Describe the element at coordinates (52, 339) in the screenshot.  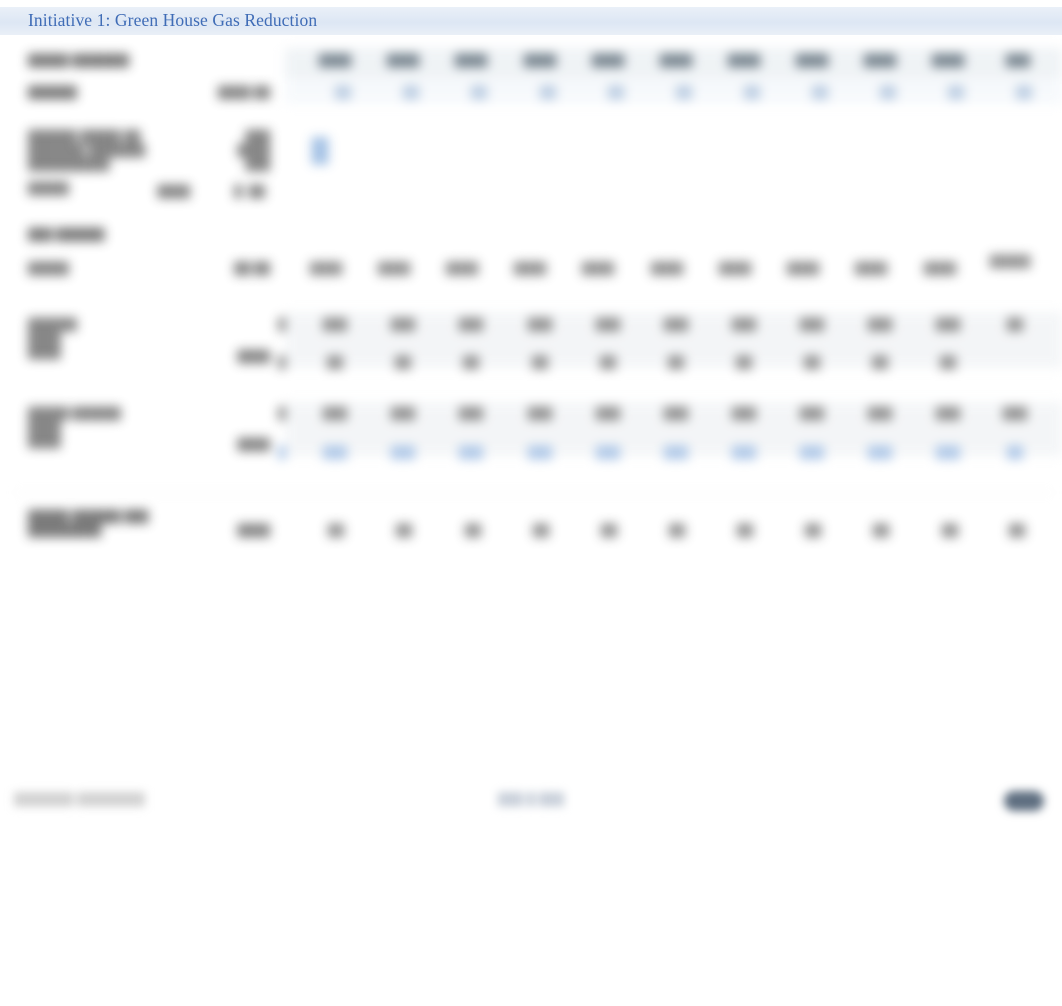
I see `row-label: ██████ ████ ████` at that location.